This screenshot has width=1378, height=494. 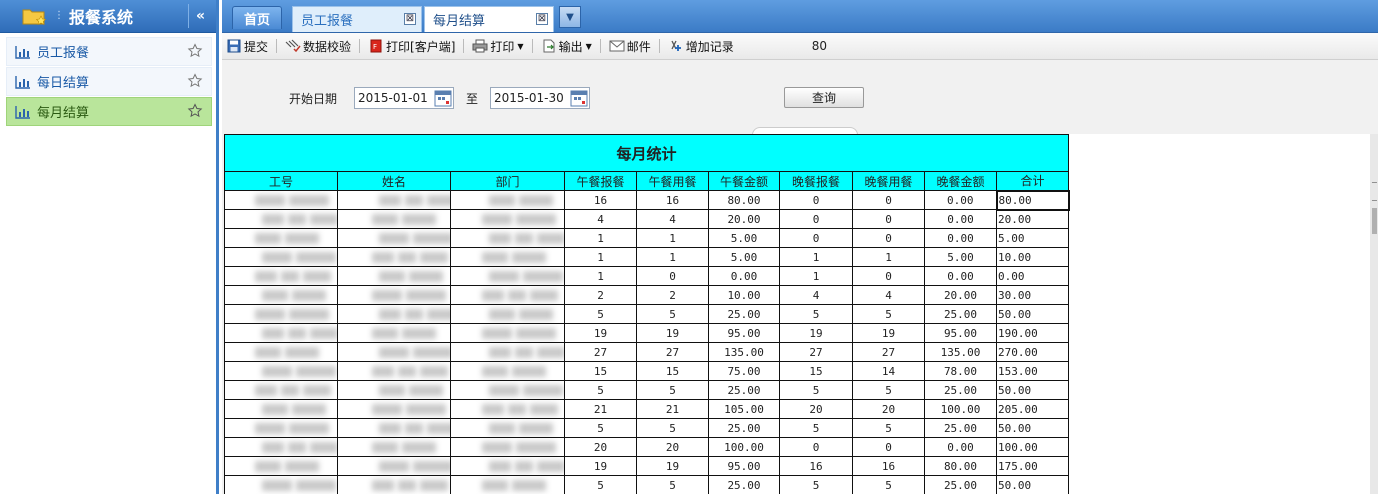 What do you see at coordinates (709, 46) in the screenshot?
I see `add-record-label: 增加记录` at bounding box center [709, 46].